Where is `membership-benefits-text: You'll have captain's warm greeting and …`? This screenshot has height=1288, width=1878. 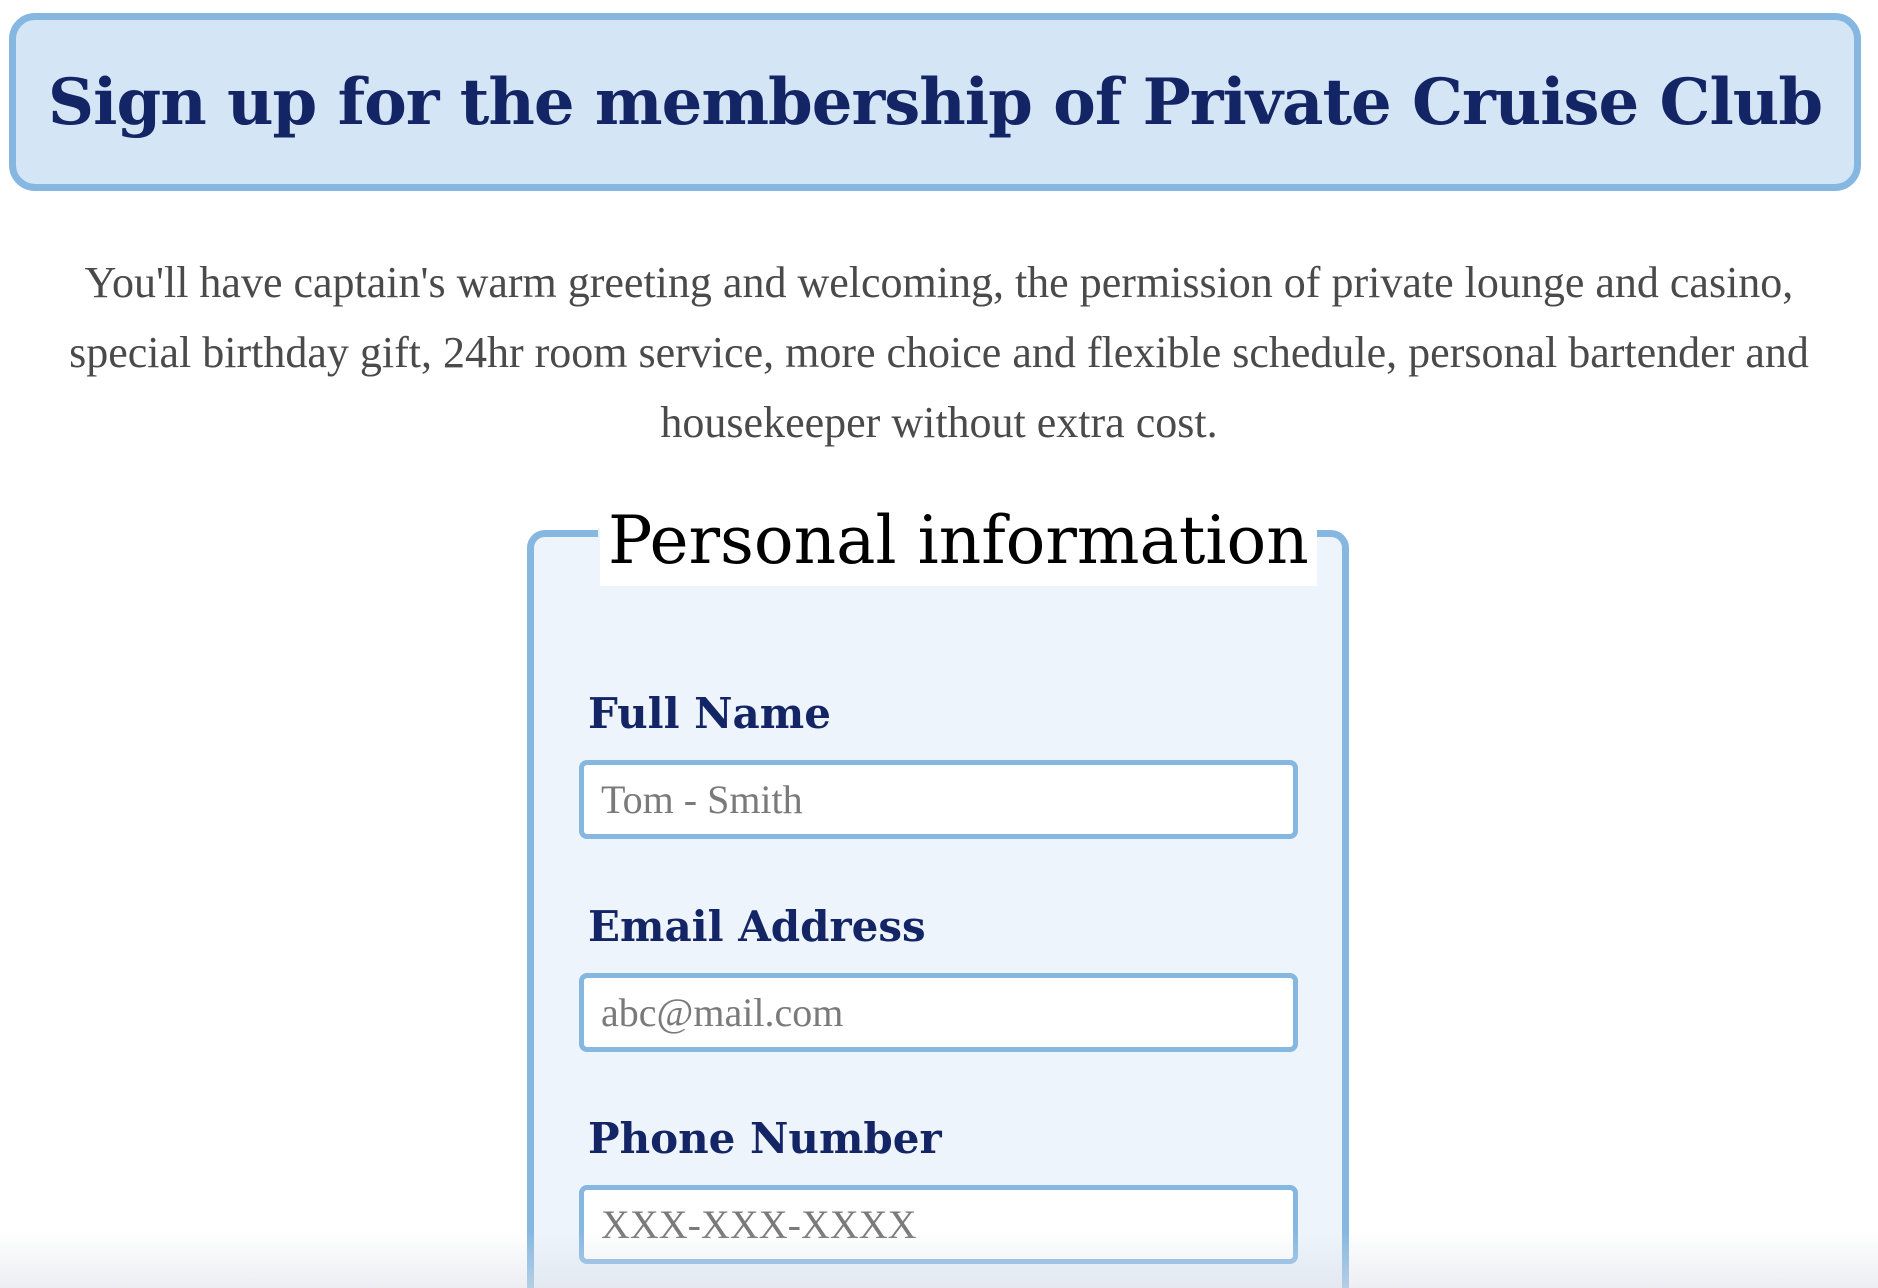 membership-benefits-text: You'll have captain's warm greeting and … is located at coordinates (939, 352).